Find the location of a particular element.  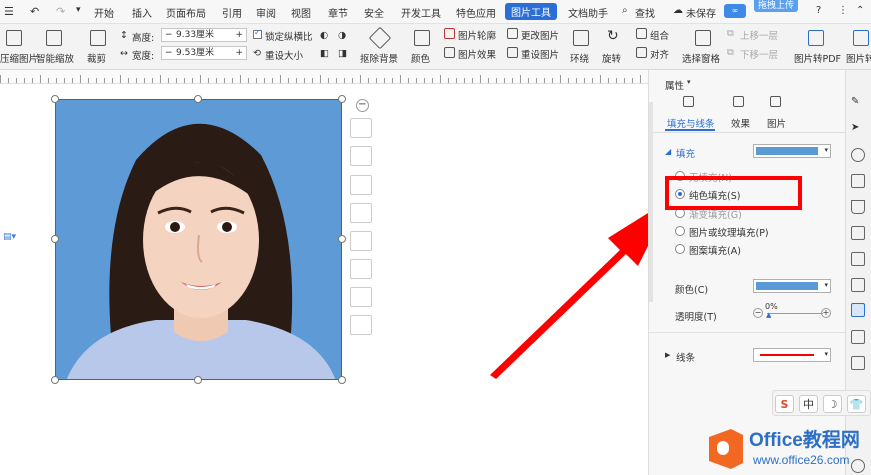

color-dropdown: ▾ is located at coordinates (792, 286).